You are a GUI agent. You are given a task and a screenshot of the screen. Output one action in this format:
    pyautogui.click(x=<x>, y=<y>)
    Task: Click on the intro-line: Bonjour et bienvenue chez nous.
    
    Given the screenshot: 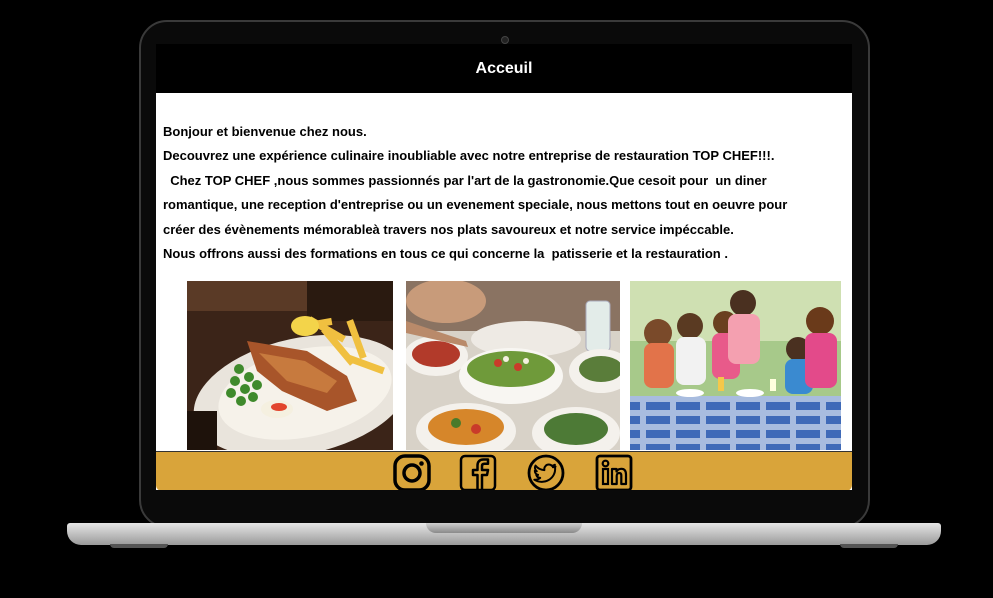 What is the action you would take?
    pyautogui.click(x=265, y=131)
    